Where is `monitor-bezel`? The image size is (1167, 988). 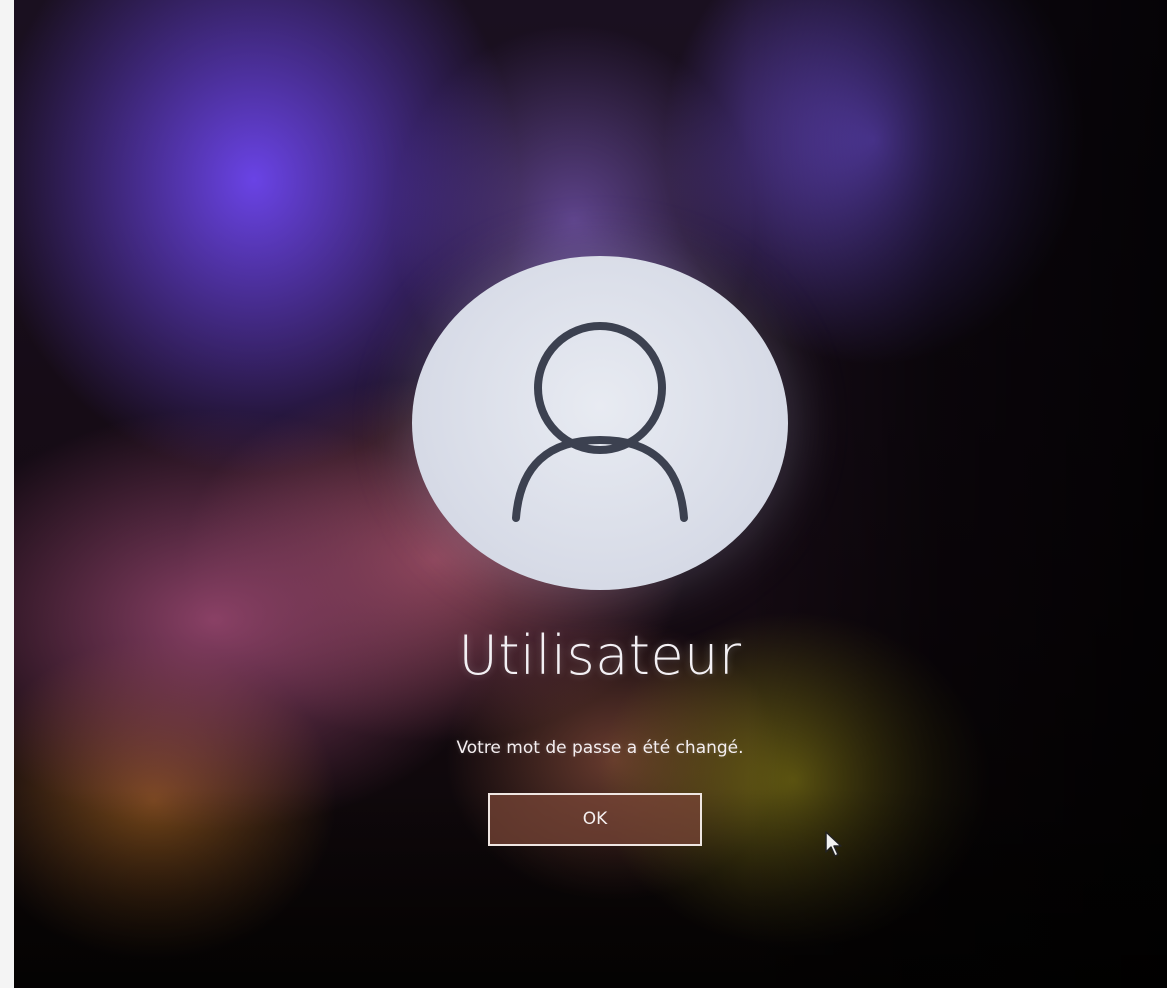 monitor-bezel is located at coordinates (7, 494).